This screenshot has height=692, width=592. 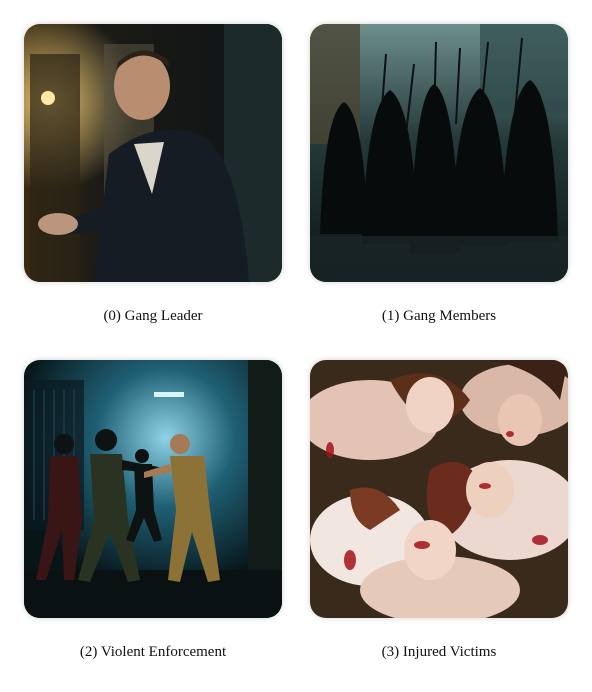 I want to click on caption-violent-enforcement: (2) Violent Enforcement, so click(x=153, y=652).